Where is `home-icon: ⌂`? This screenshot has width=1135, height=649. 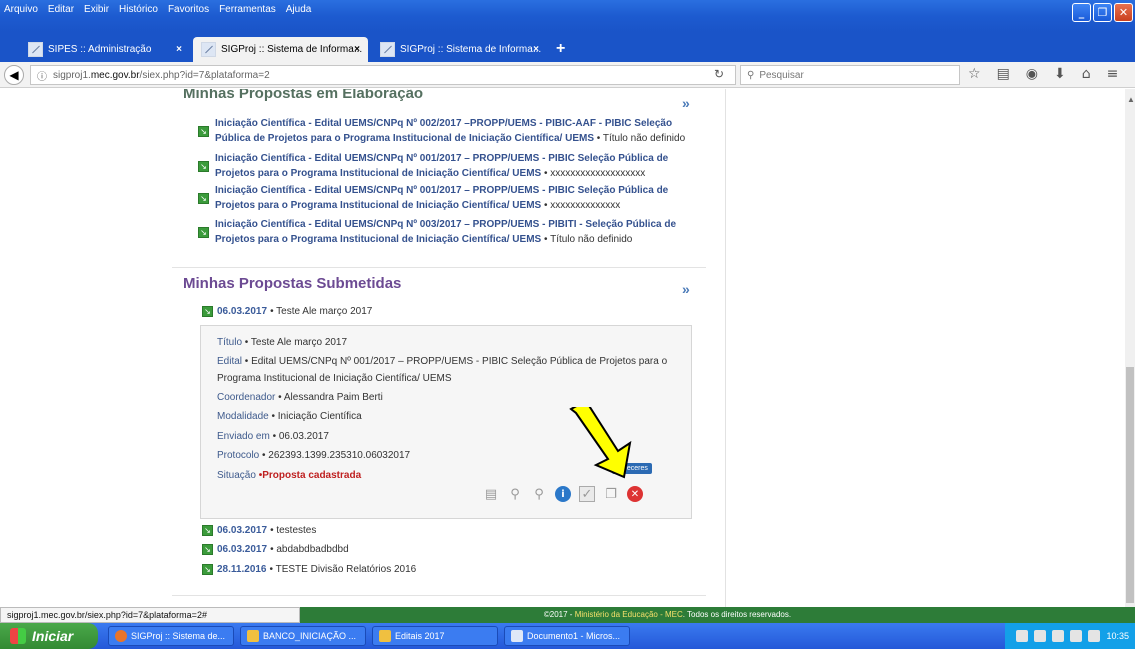 home-icon: ⌂ is located at coordinates (1086, 74).